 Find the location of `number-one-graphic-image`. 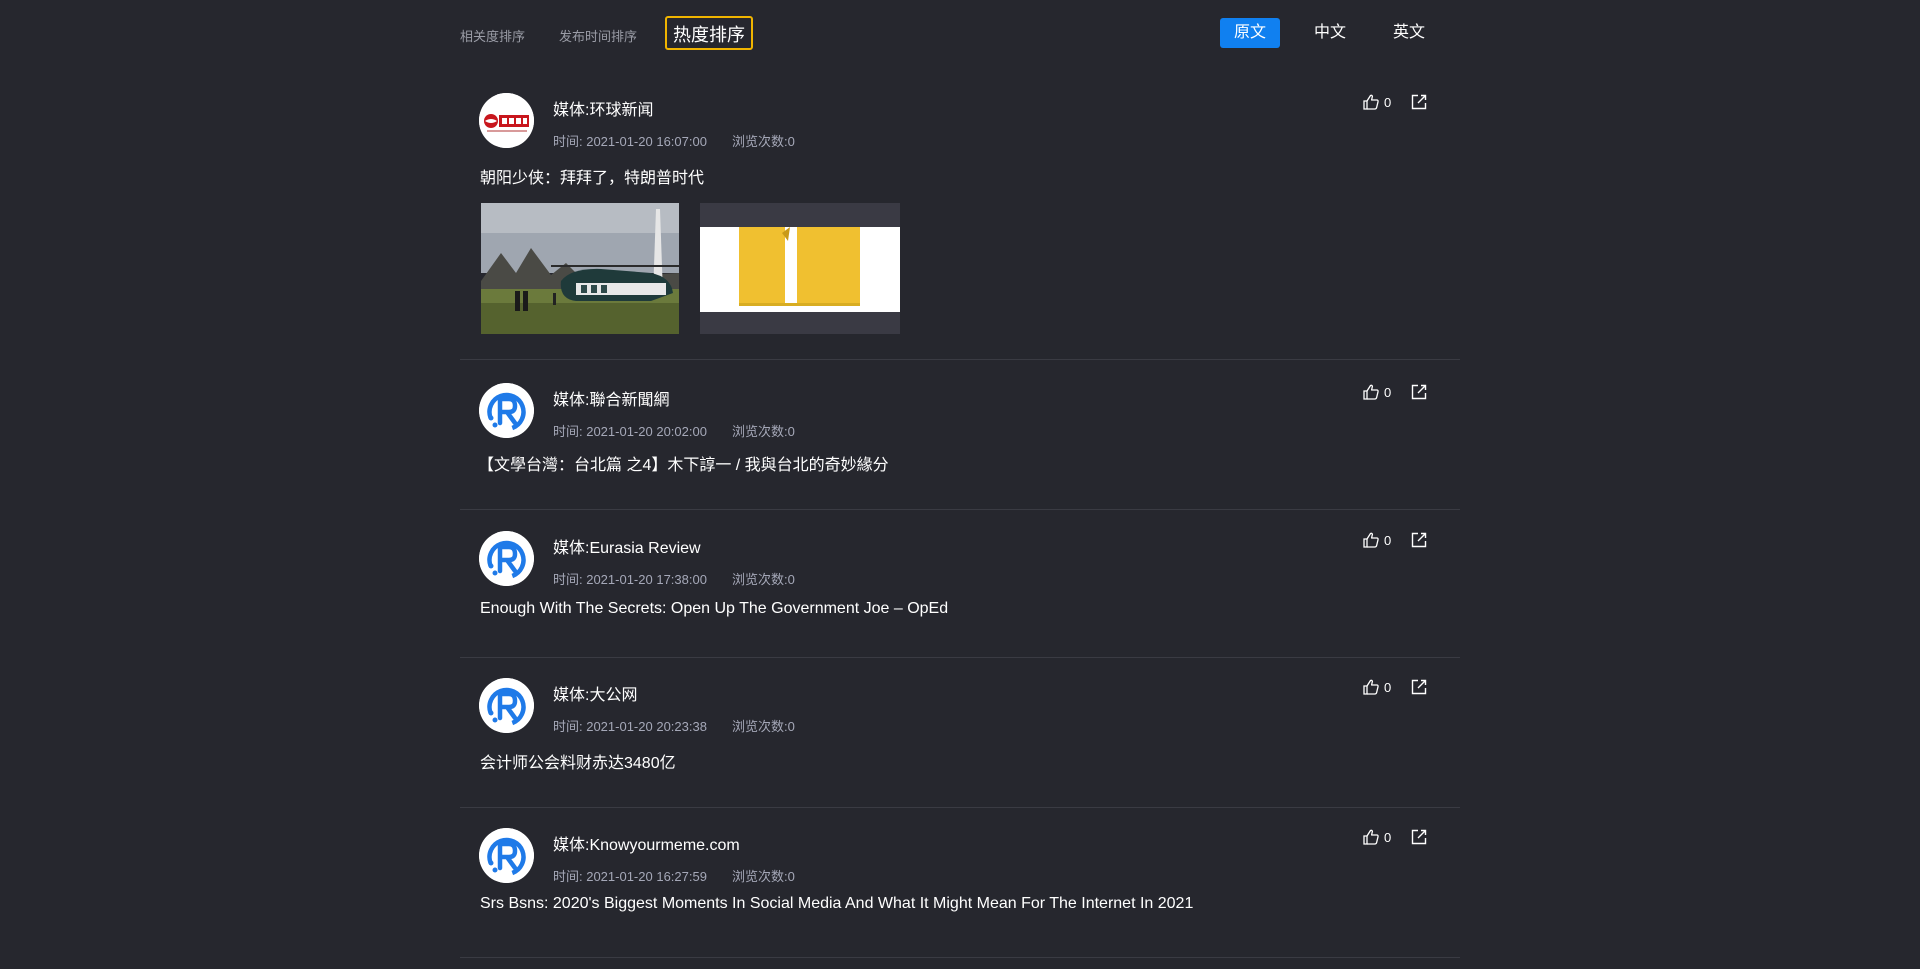

number-one-graphic-image is located at coordinates (800, 268).